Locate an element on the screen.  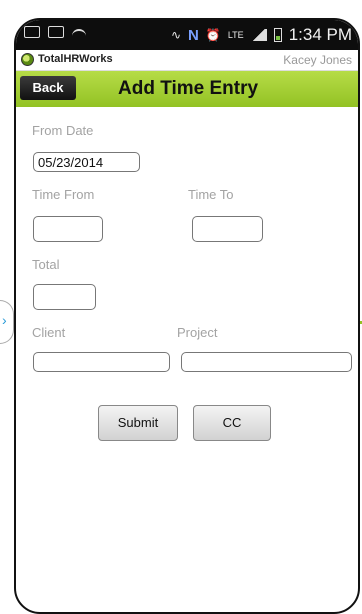
time-from-field is located at coordinates (68, 229).